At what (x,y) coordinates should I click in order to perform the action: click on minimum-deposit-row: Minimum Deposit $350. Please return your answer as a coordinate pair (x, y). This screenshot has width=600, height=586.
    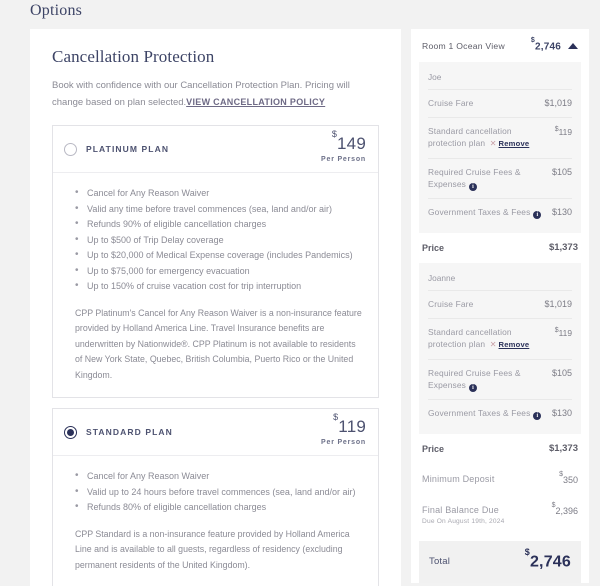
    Looking at the image, I should click on (500, 479).